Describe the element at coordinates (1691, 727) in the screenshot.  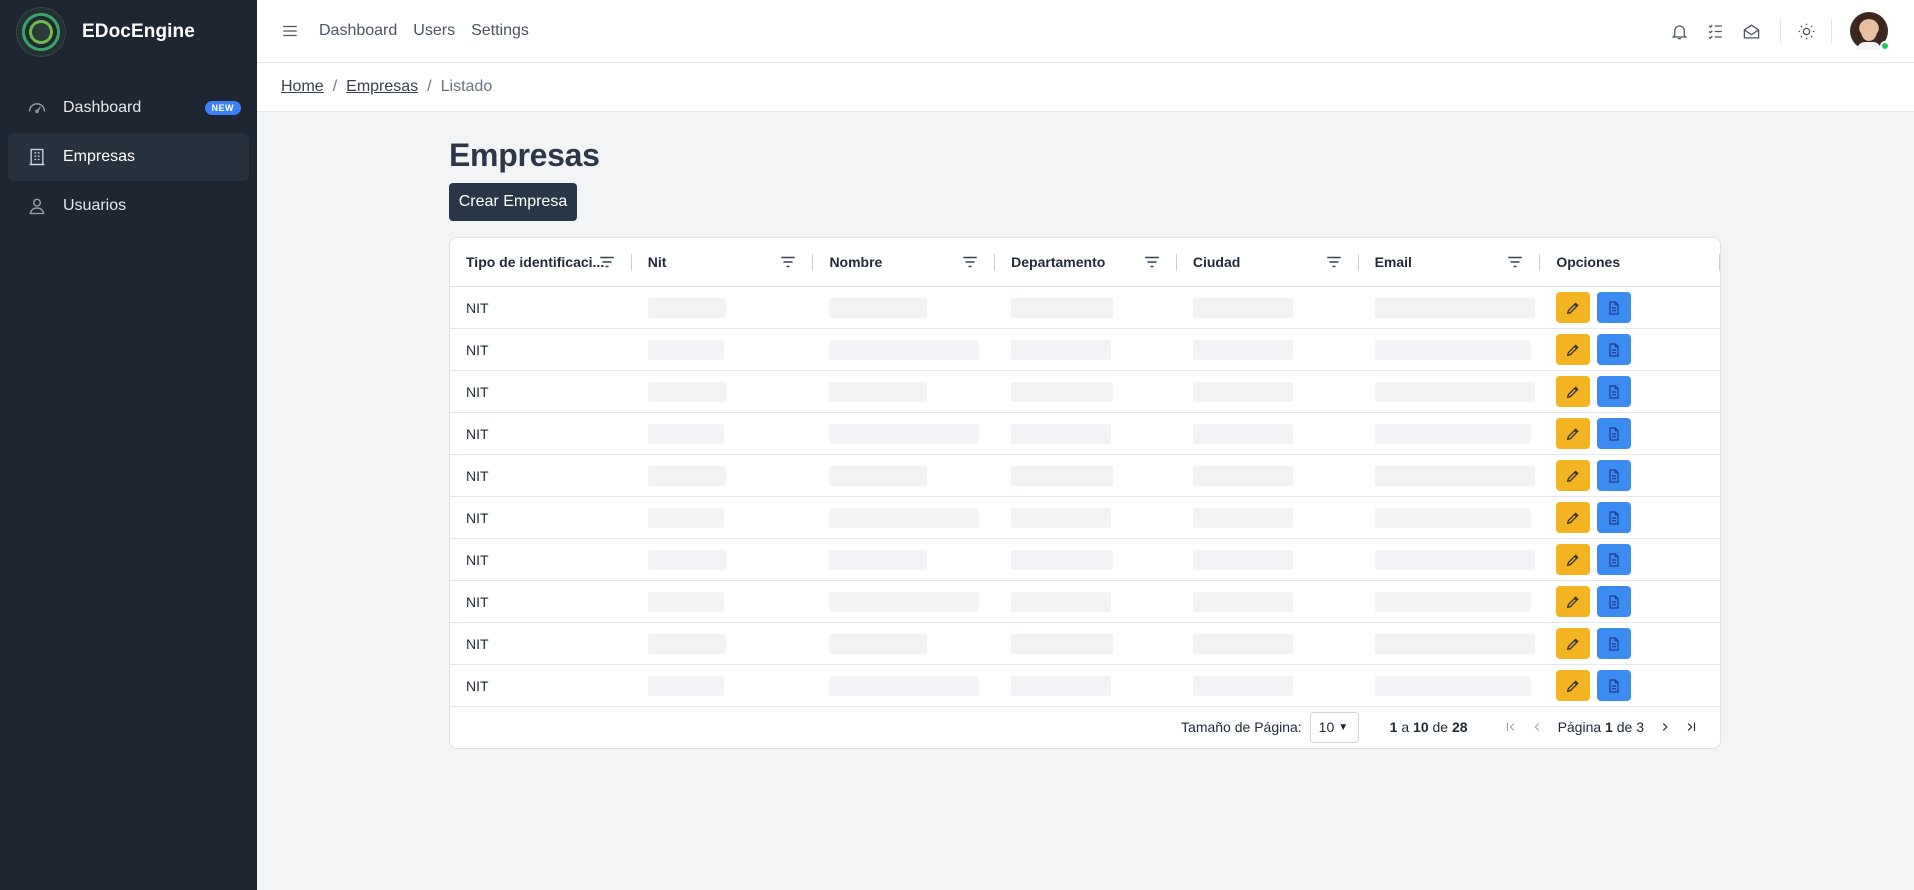
I see `last-page-icon` at that location.